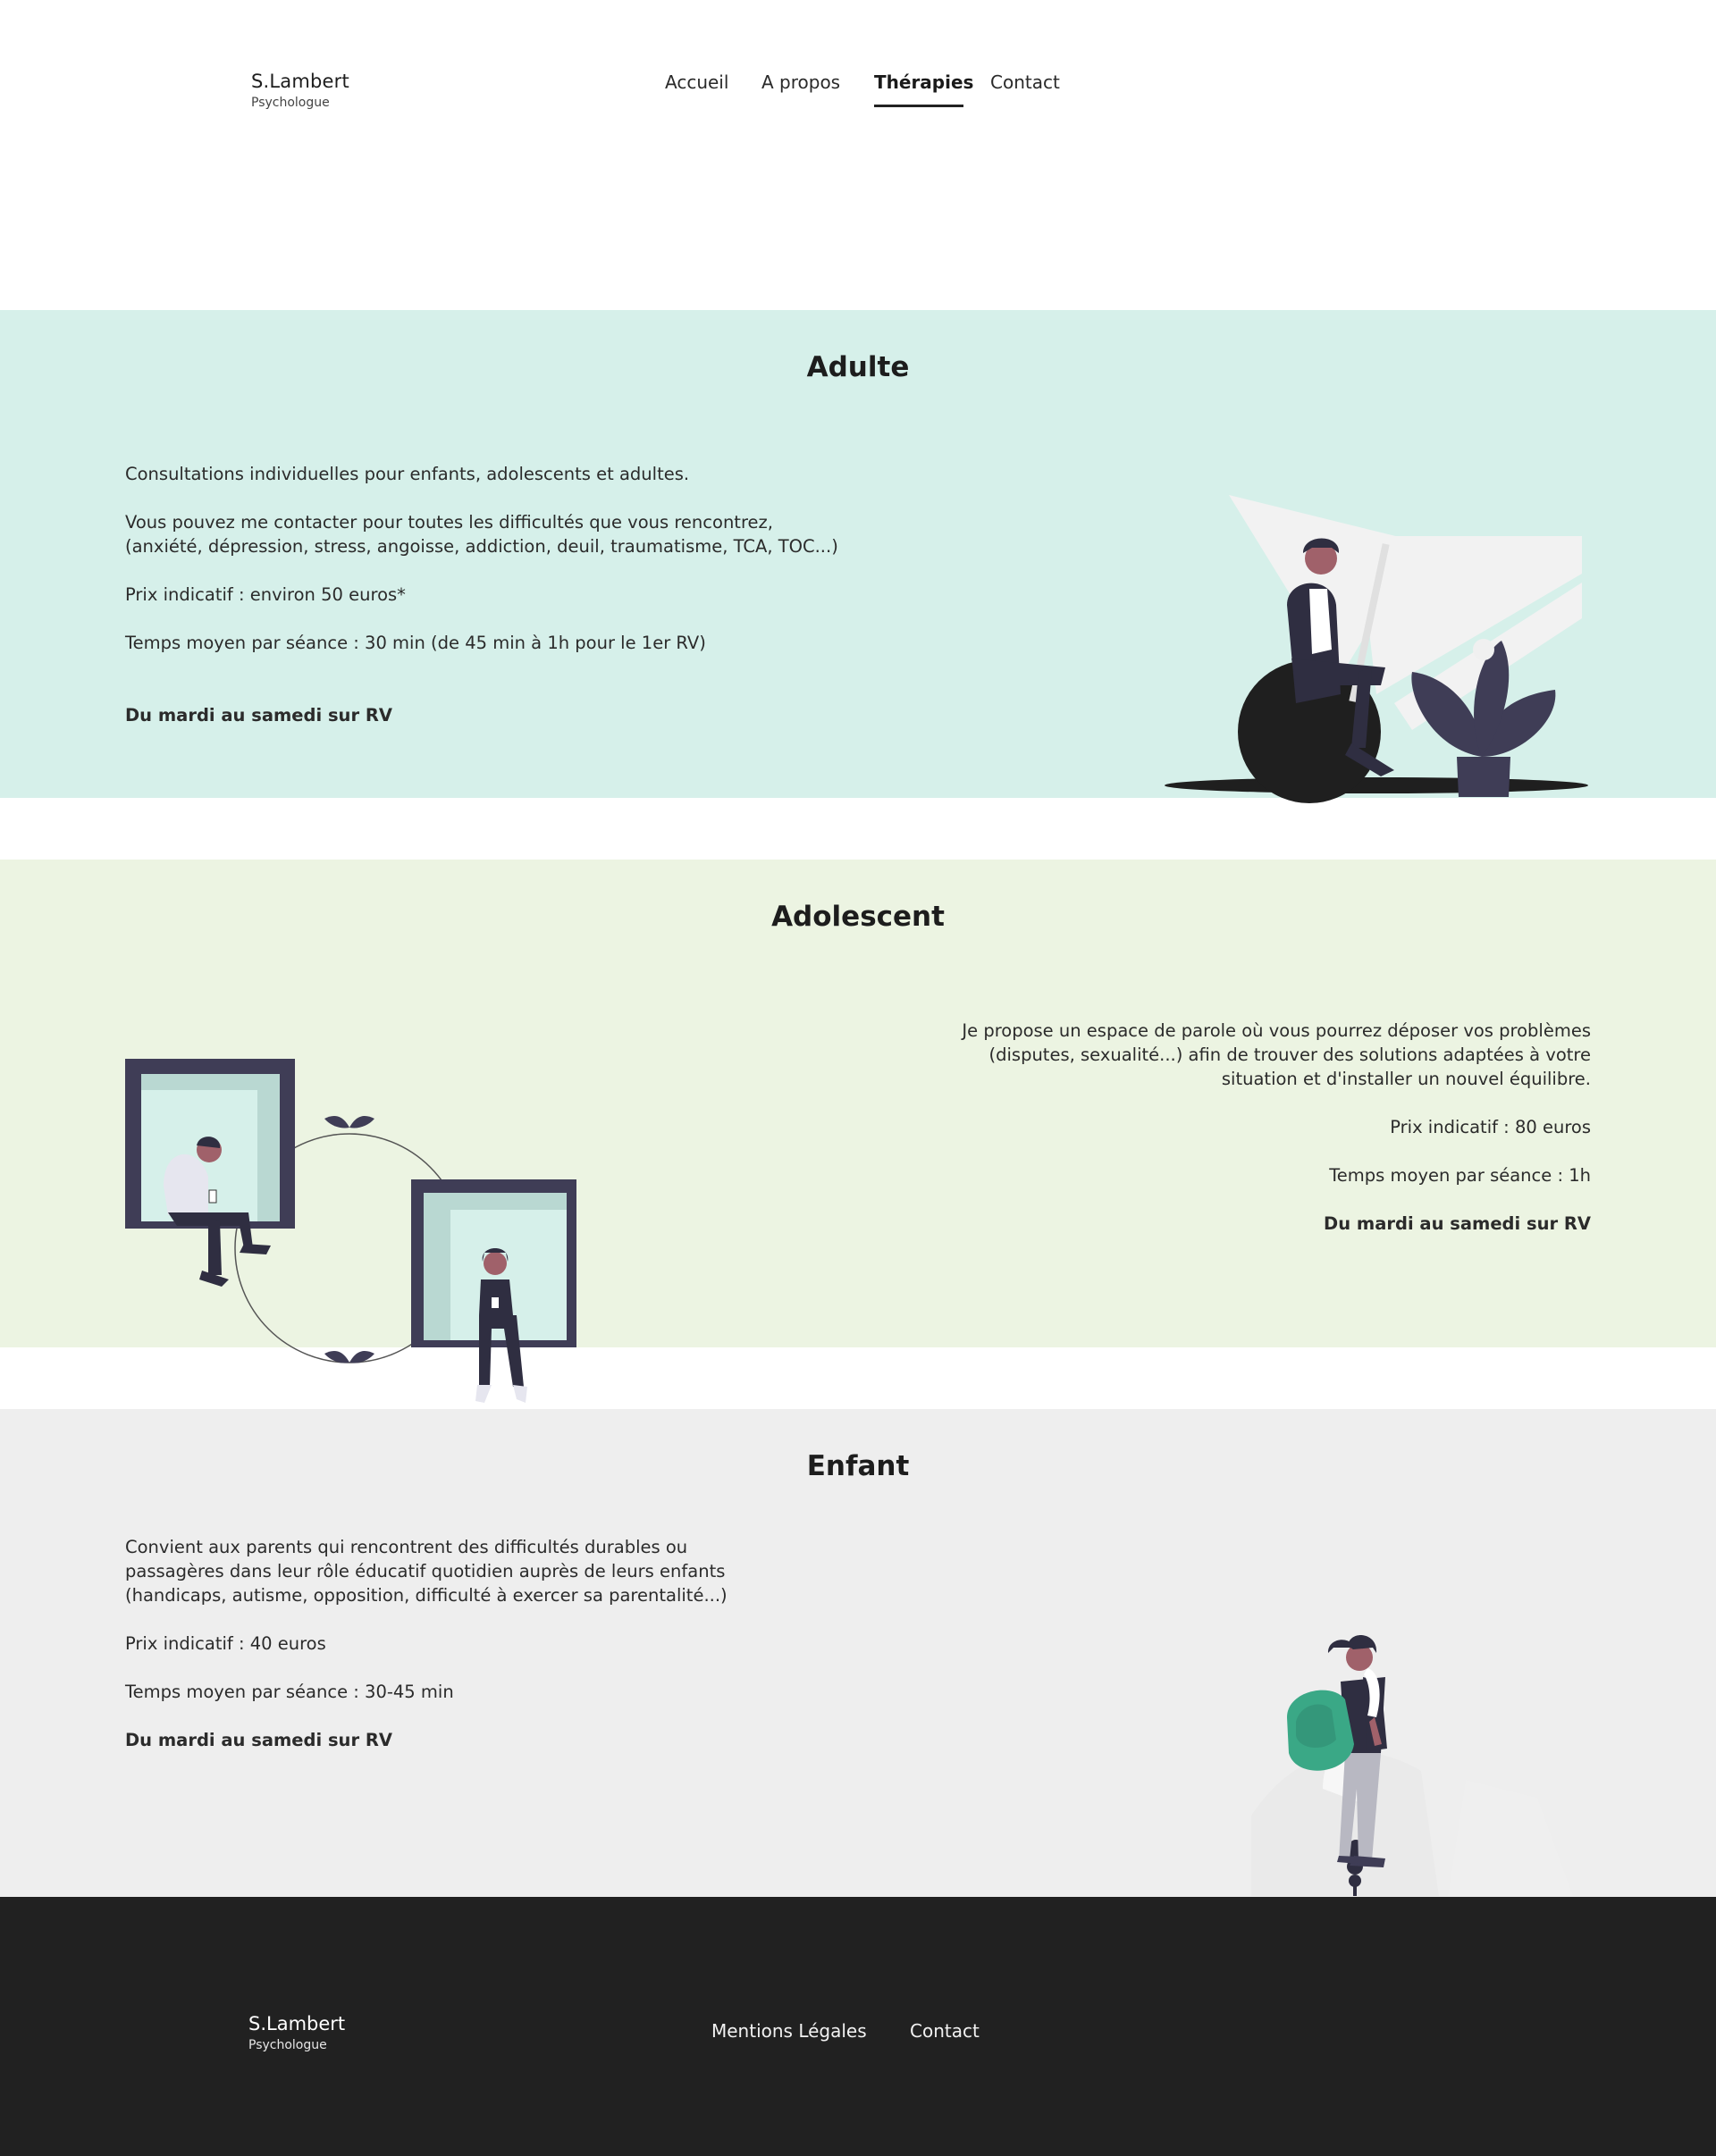 The height and width of the screenshot is (2156, 1716). Describe the element at coordinates (919, 106) in the screenshot. I see `nav-active-underline` at that location.